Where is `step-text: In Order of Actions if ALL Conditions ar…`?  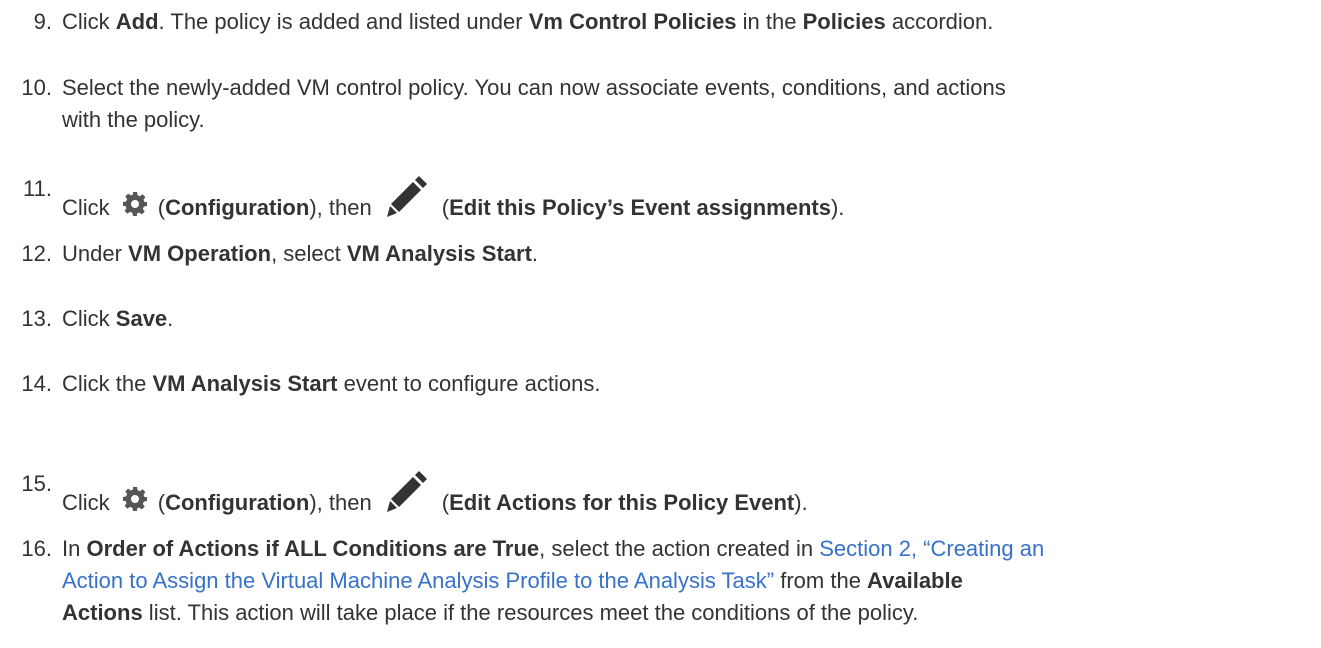
step-text: In Order of Actions if ALL Conditions ar… is located at coordinates (679, 581).